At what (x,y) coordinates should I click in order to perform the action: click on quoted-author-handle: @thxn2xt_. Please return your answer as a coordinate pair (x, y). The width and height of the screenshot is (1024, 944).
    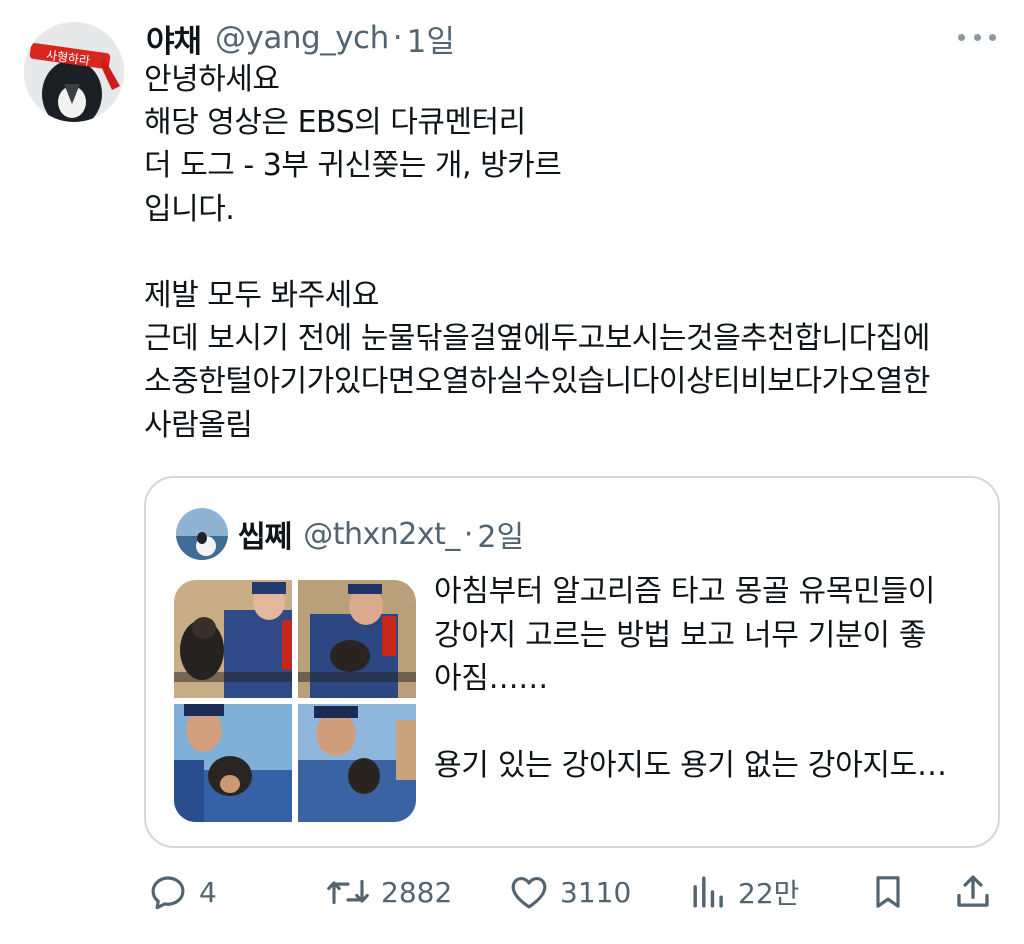
    Looking at the image, I should click on (381, 534).